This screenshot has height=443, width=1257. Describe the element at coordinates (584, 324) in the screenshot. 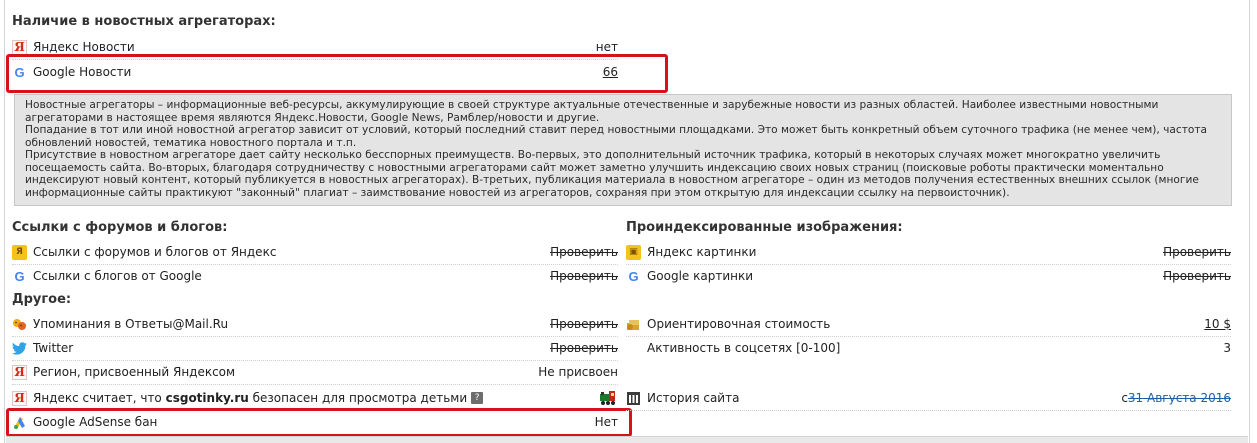

I see `mail-answers-check-link: Проверить` at that location.